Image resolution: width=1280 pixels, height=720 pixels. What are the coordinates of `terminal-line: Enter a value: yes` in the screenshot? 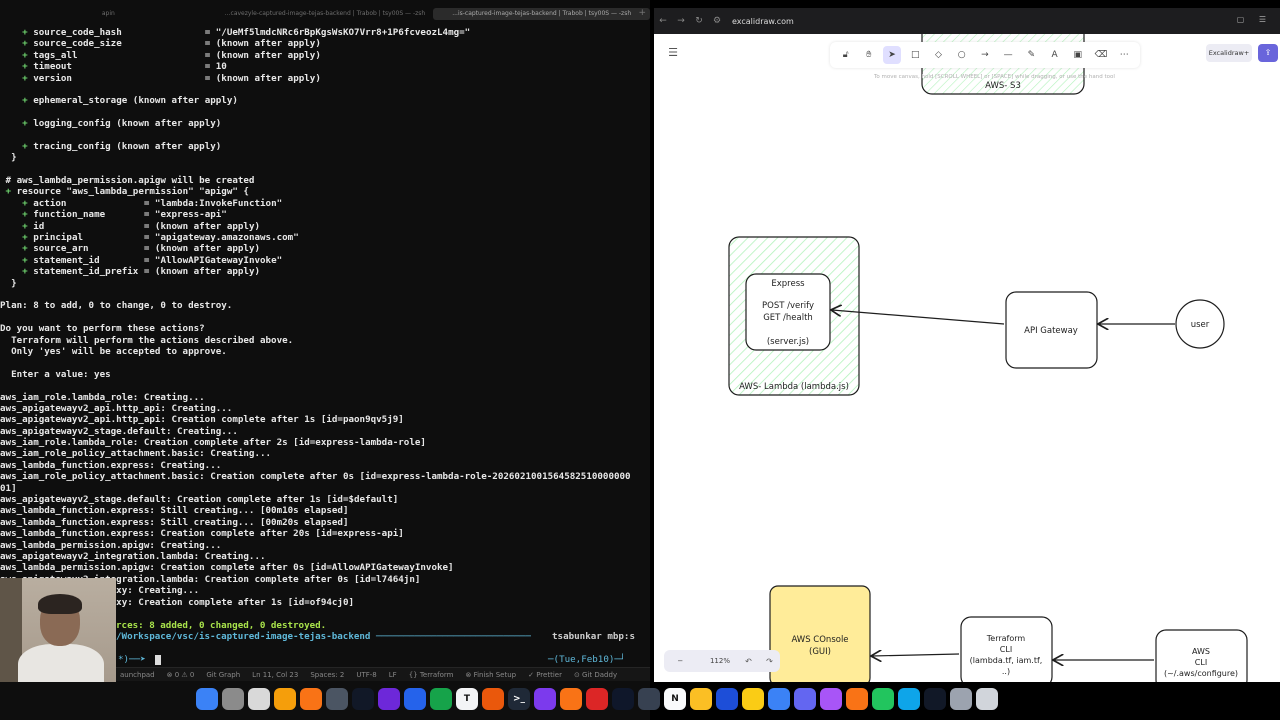 It's located at (55, 374).